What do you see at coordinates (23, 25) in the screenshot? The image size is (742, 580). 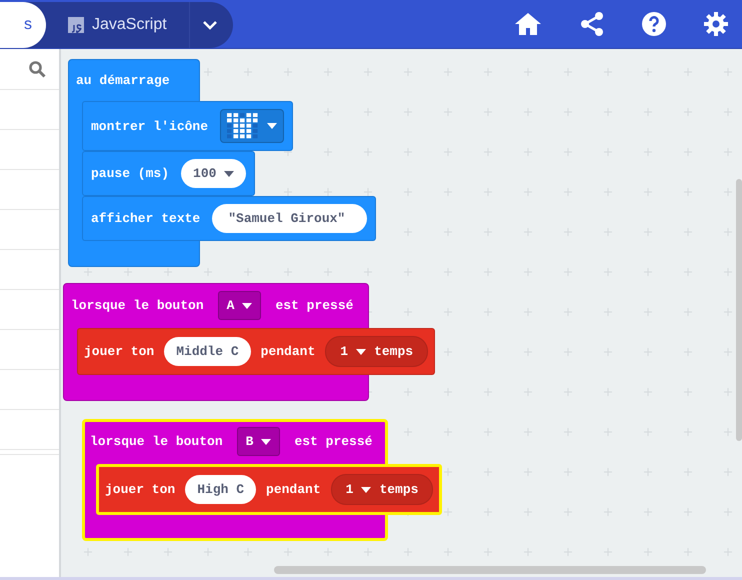 I see `editor-tab: s` at bounding box center [23, 25].